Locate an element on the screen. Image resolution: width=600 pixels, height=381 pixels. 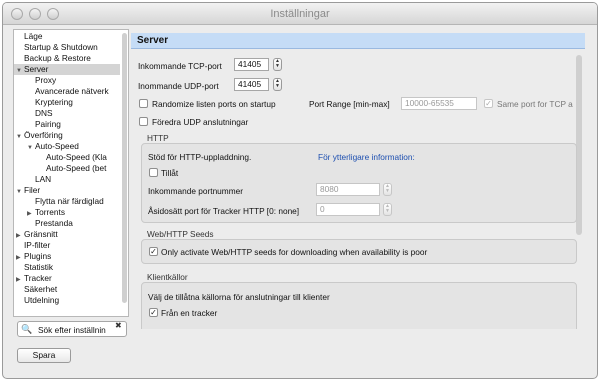
sidebar-item: ▶ Torrents is located at coordinates (67, 212).